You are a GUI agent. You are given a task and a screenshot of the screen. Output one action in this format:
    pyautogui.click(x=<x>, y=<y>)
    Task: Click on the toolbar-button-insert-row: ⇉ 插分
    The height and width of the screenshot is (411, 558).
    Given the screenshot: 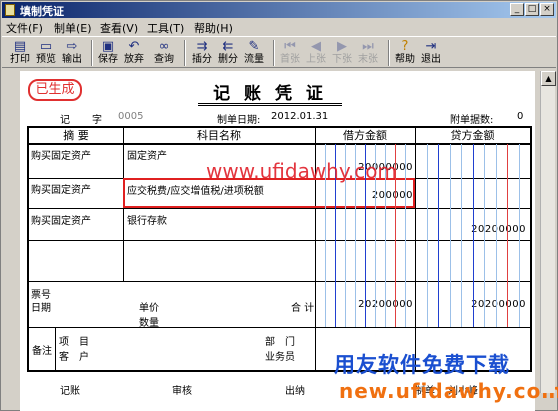 What is the action you would take?
    pyautogui.click(x=202, y=53)
    